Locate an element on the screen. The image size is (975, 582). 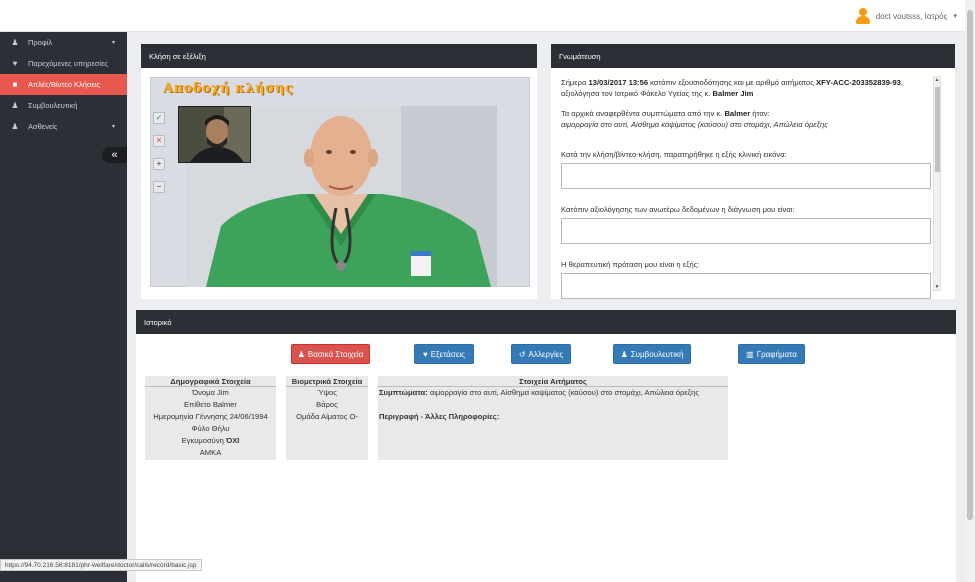
basic-info-button: ♟ Βασικά Στοιχεία is located at coordinates (330, 354).